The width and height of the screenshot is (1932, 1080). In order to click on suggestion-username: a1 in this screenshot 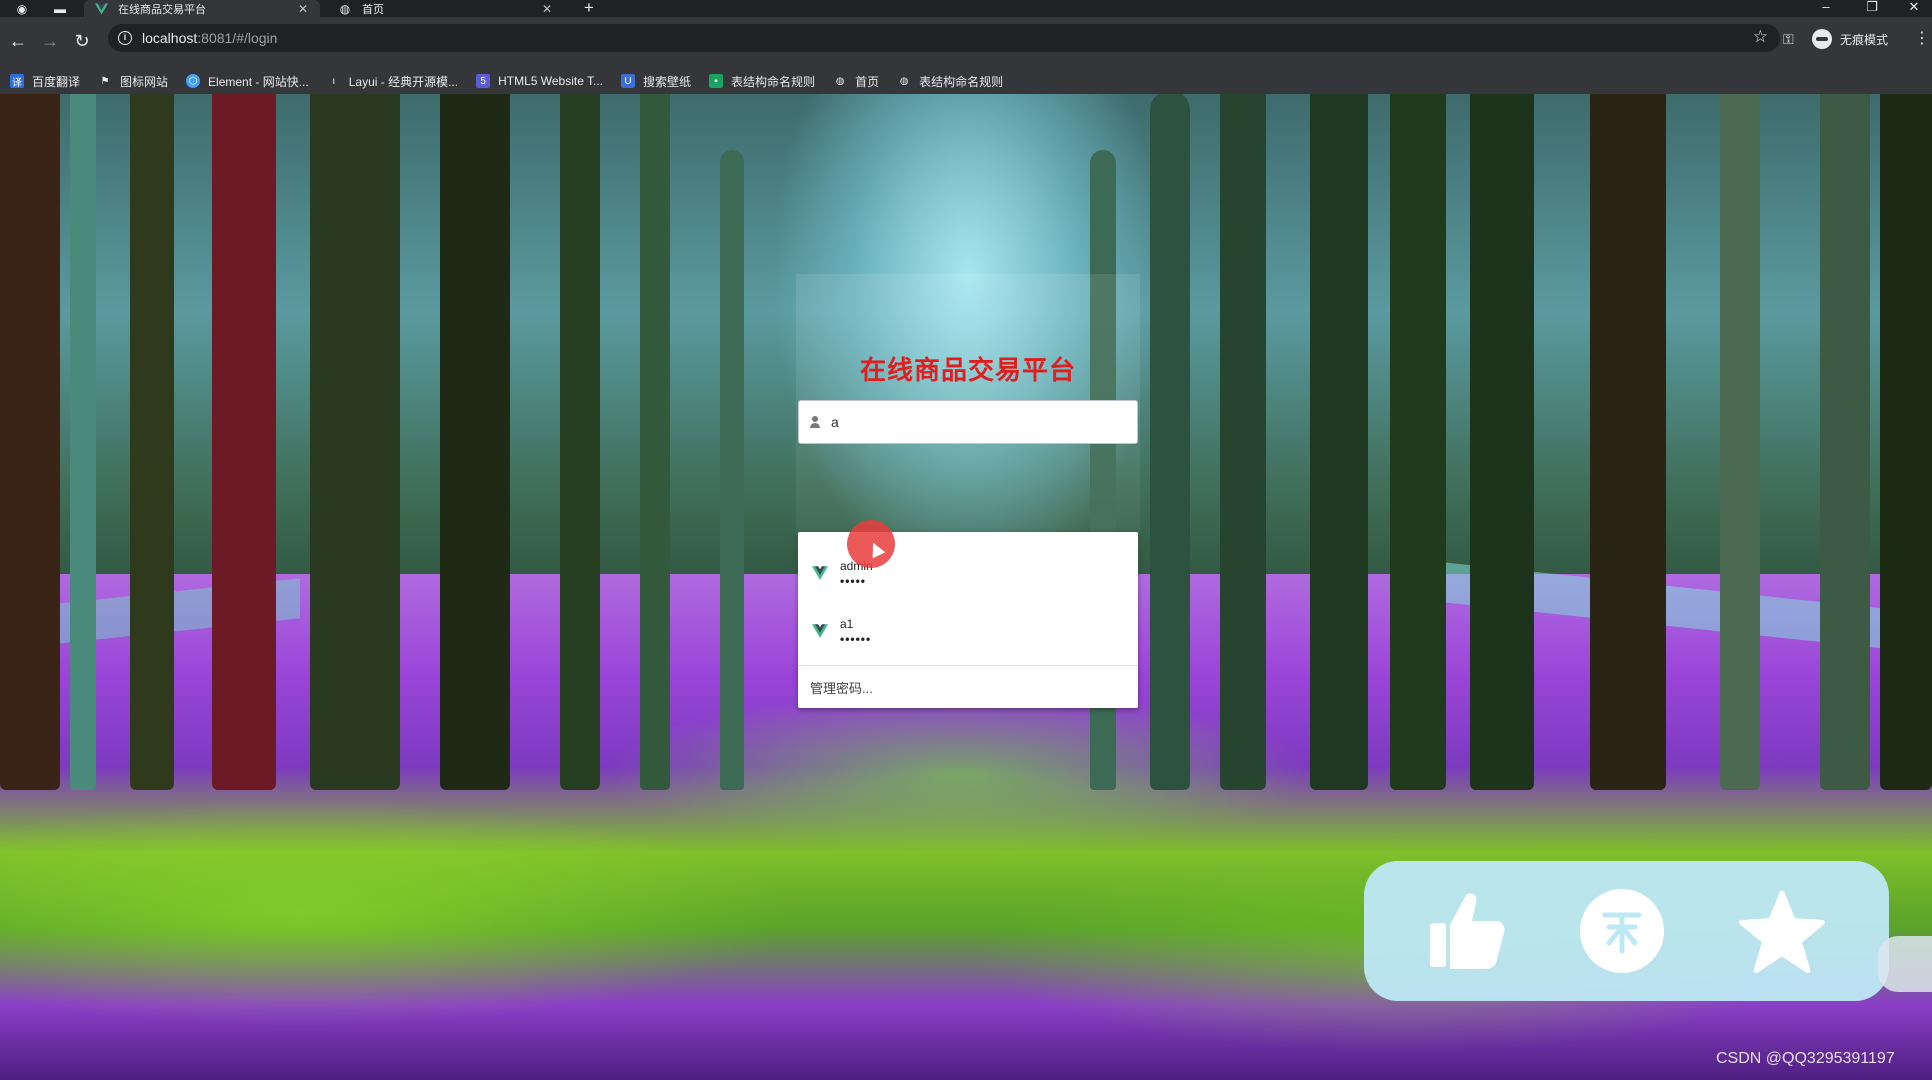, I will do `click(847, 624)`.